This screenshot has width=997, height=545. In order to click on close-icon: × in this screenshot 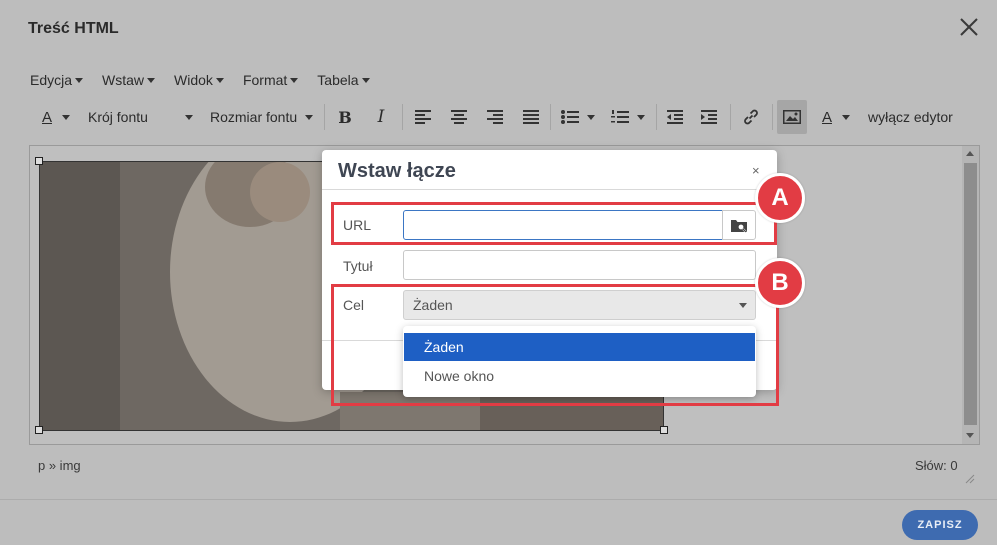, I will do `click(756, 170)`.